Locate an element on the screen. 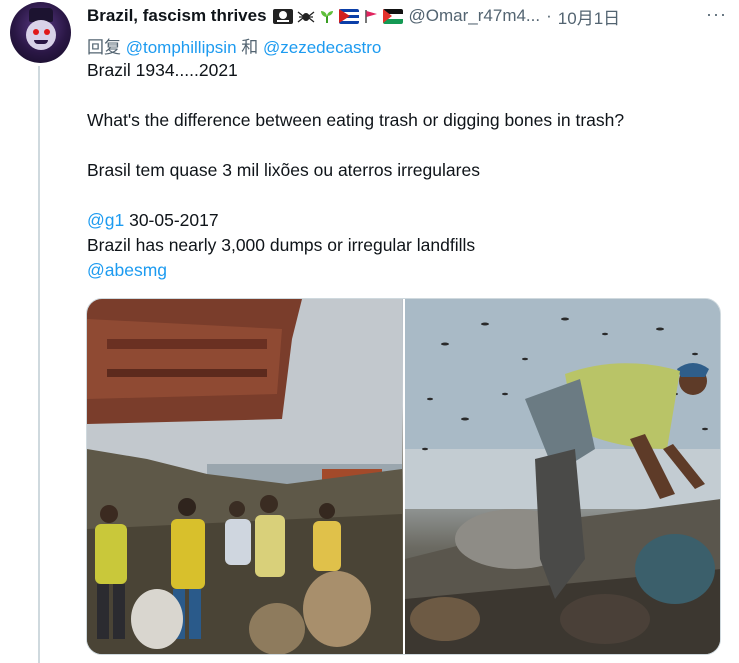  avatar-mouth is located at coordinates (41, 42).